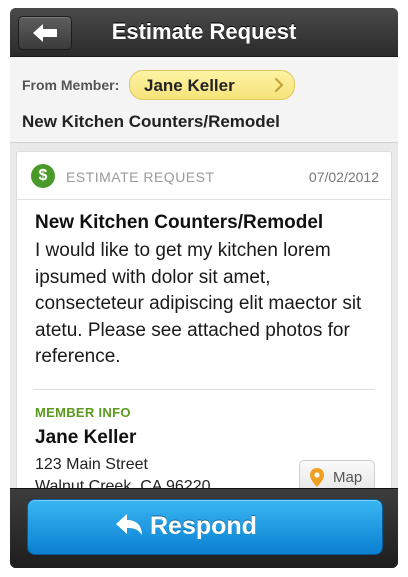  I want to click on member-info-label: MEMBER INFO, so click(83, 412).